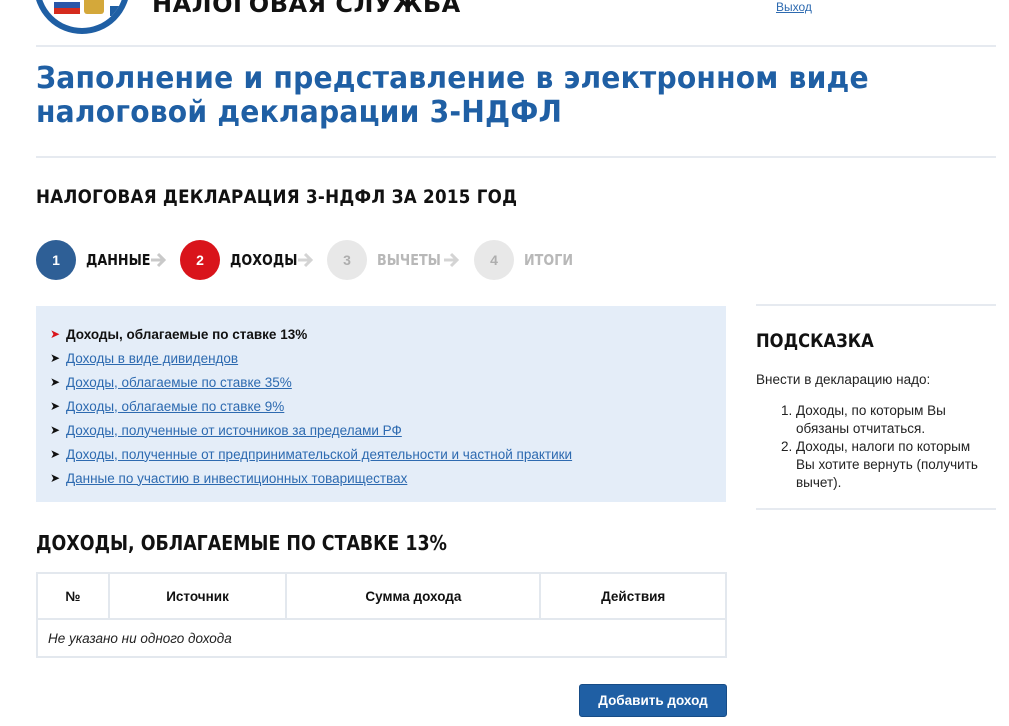 This screenshot has width=1009, height=726. I want to click on income-type-item: ➤ Доходы в виде дивидендов, so click(311, 358).